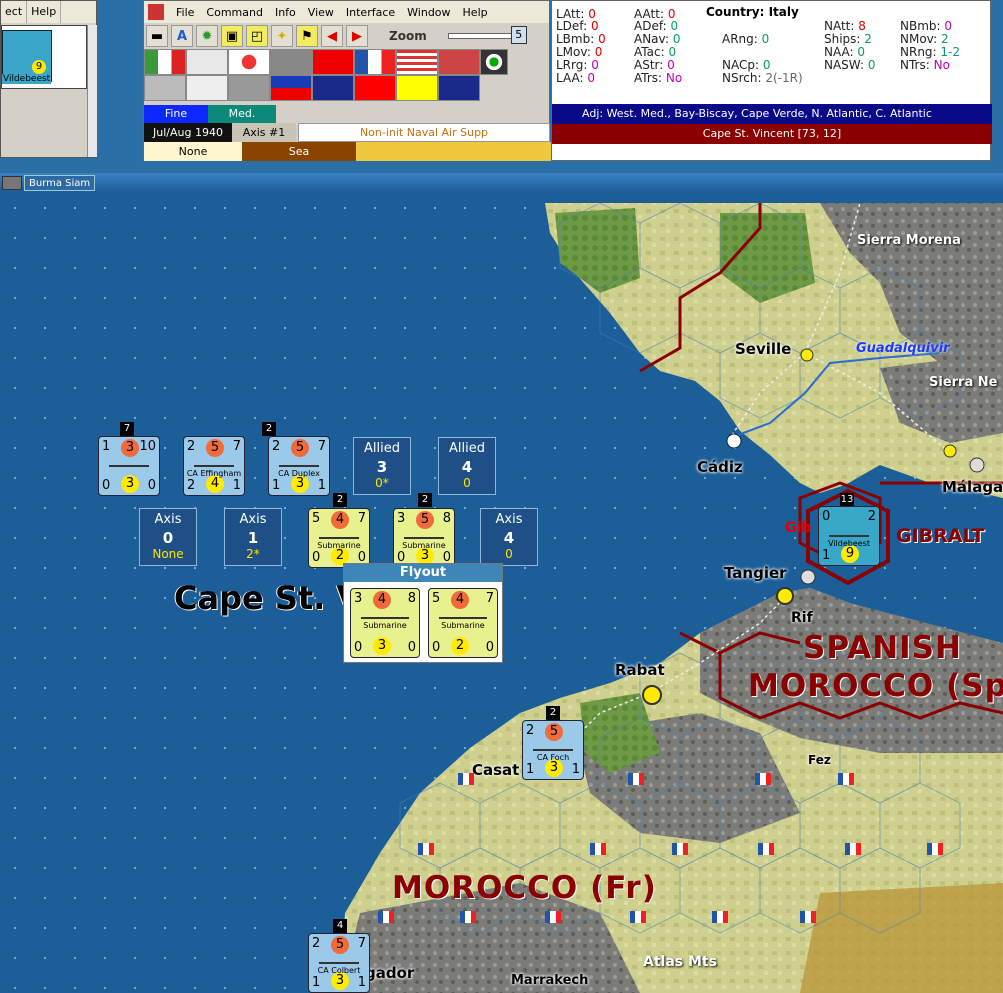 Image resolution: width=1003 pixels, height=993 pixels. What do you see at coordinates (509, 537) in the screenshot?
I see `stack-summary-axis: Axis 4 0` at bounding box center [509, 537].